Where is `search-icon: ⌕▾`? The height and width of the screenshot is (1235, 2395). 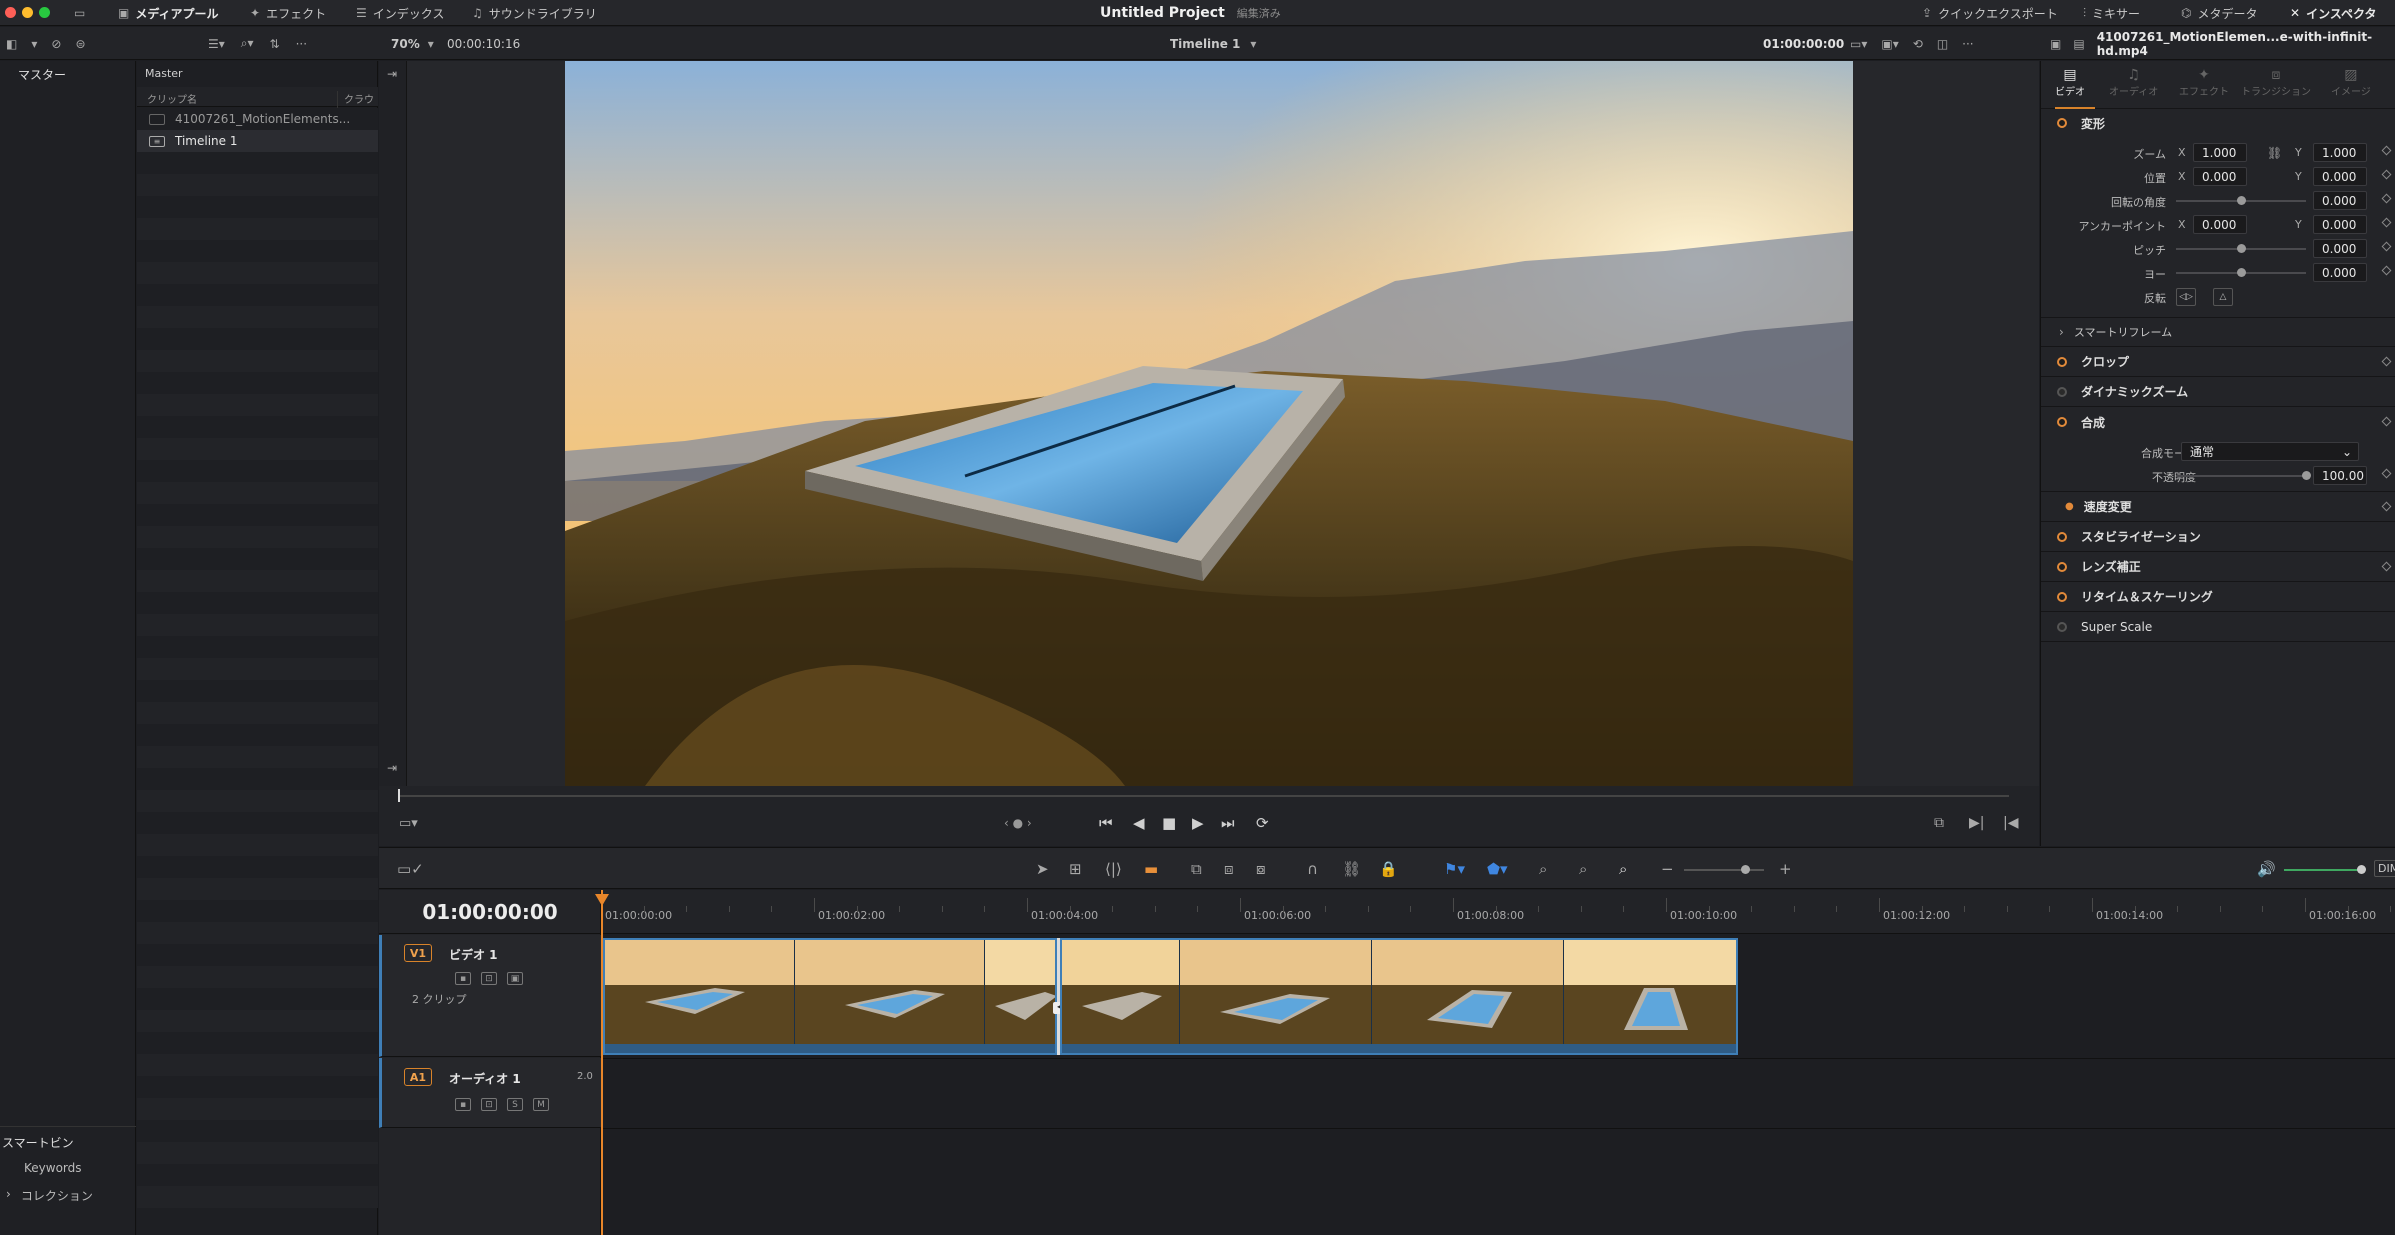
search-icon: ⌕▾ is located at coordinates (247, 43).